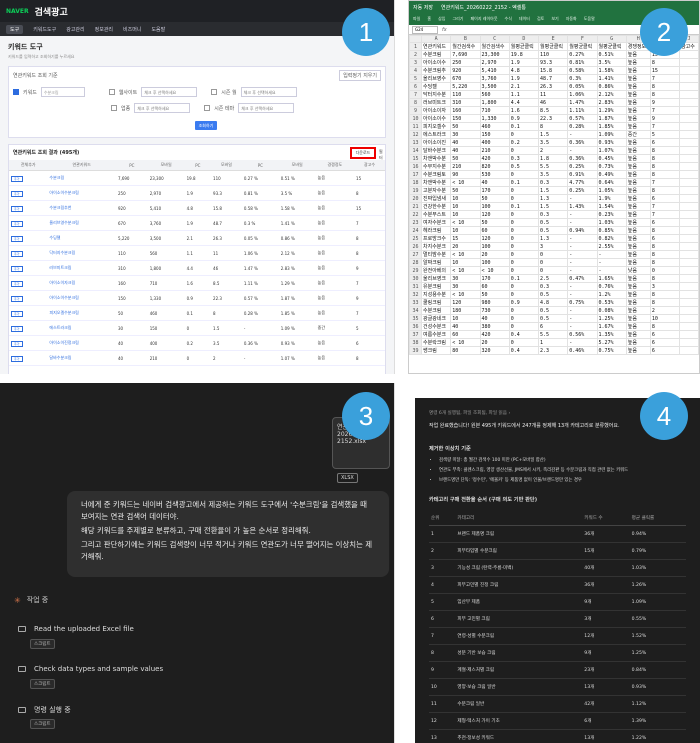 The image size is (700, 743). I want to click on cell: 170, so click(494, 278).